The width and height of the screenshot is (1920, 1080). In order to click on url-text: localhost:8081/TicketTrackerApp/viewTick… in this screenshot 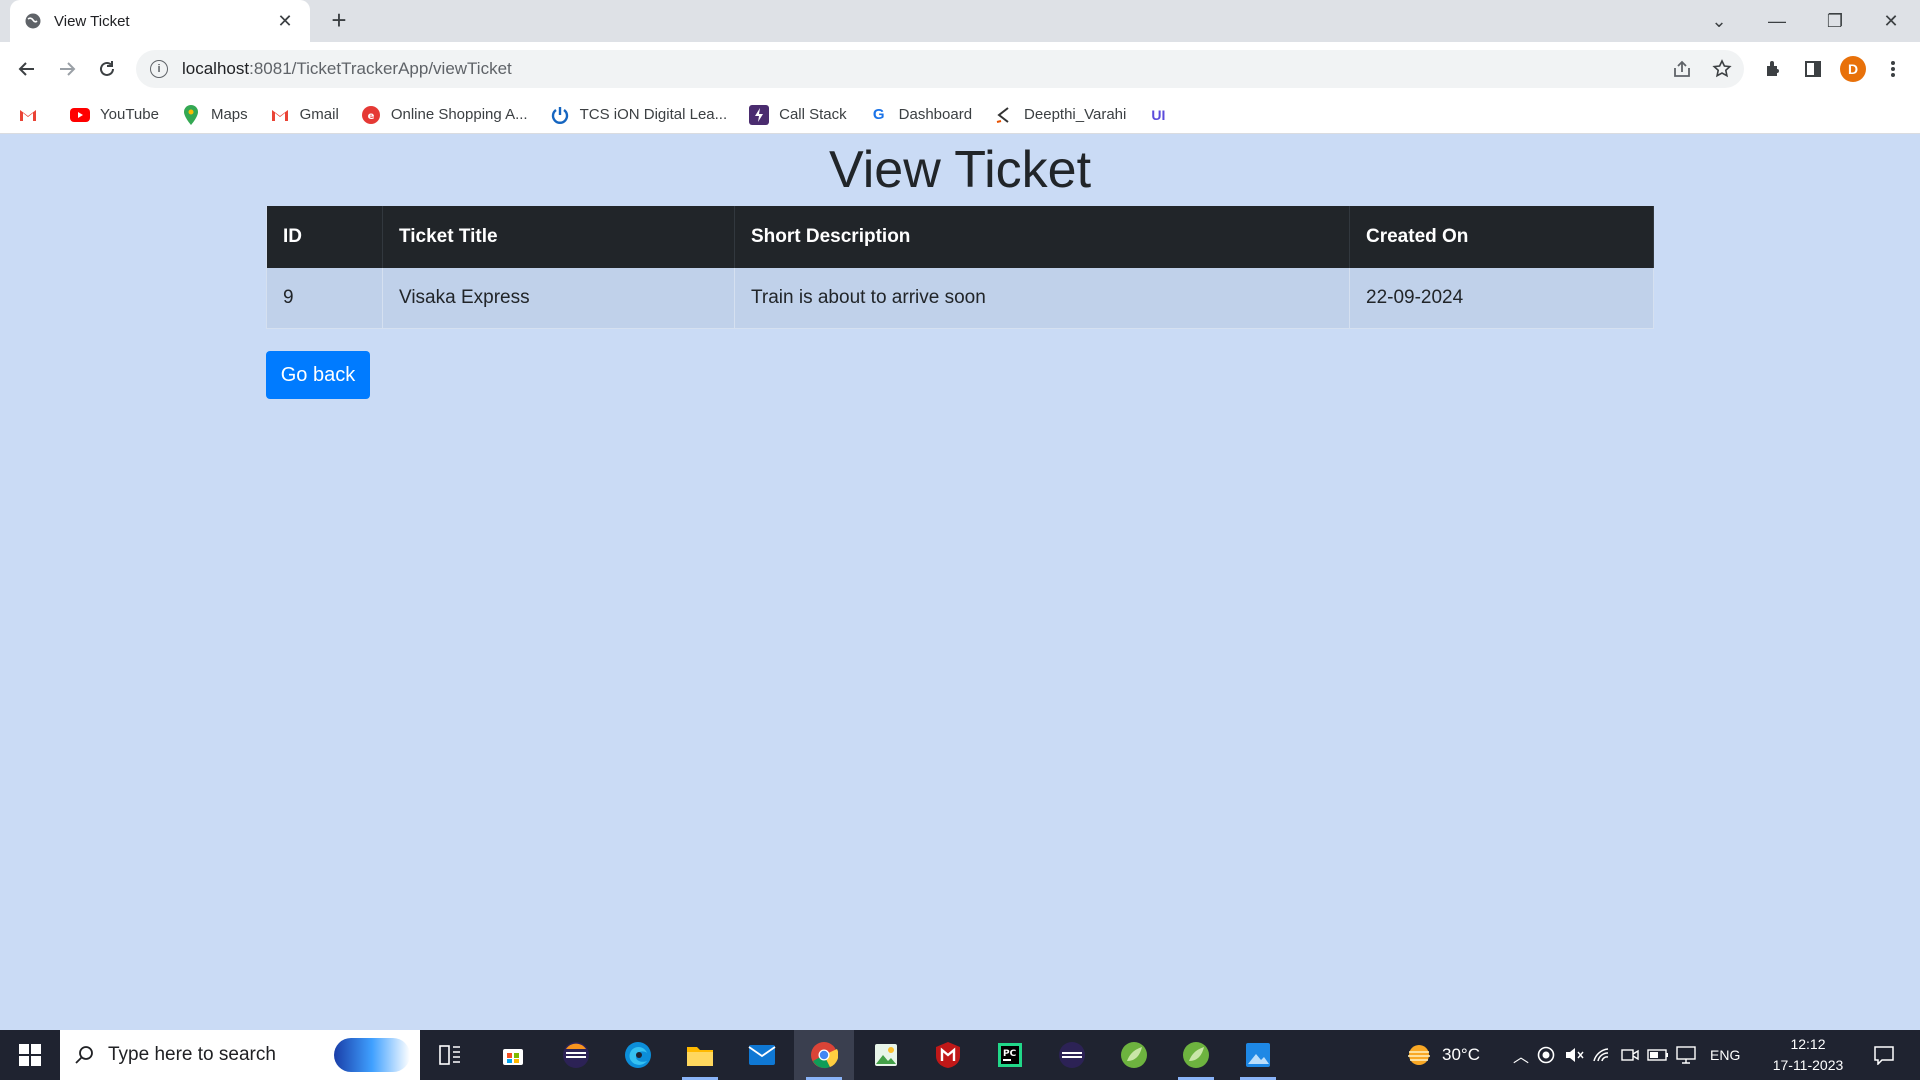, I will do `click(347, 69)`.